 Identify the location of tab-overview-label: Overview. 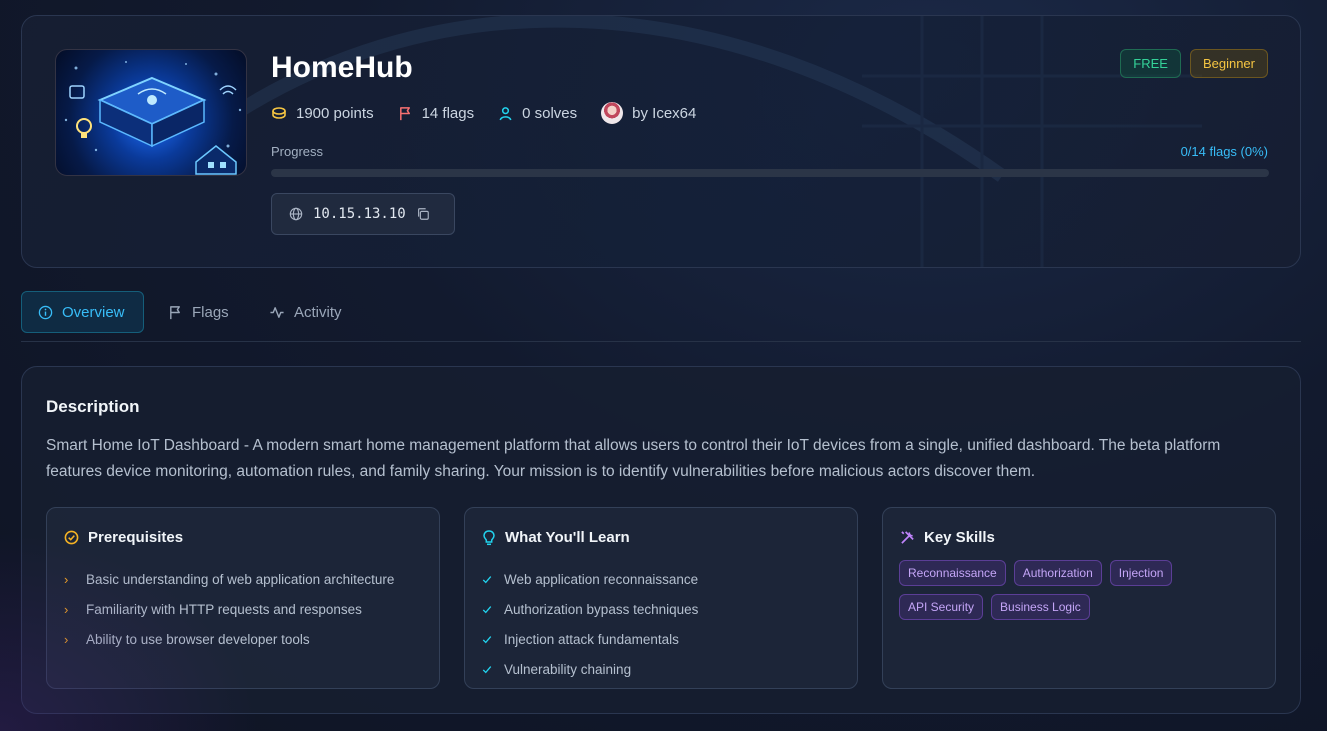
(93, 312).